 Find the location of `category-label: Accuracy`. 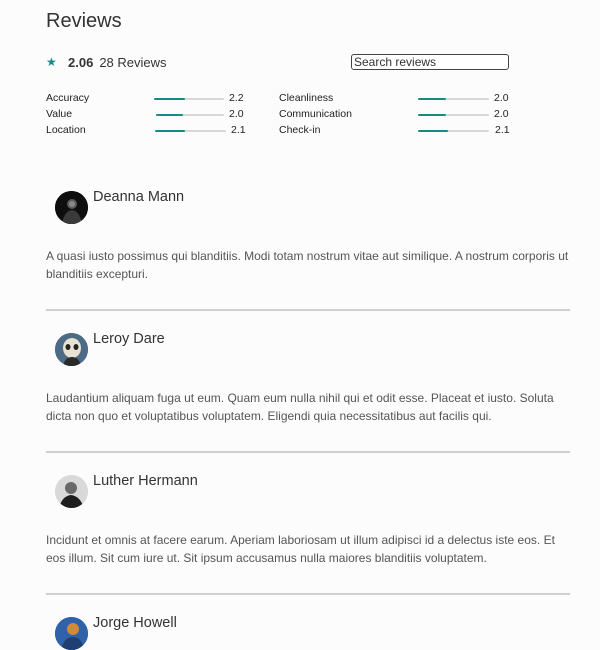

category-label: Accuracy is located at coordinates (68, 98).